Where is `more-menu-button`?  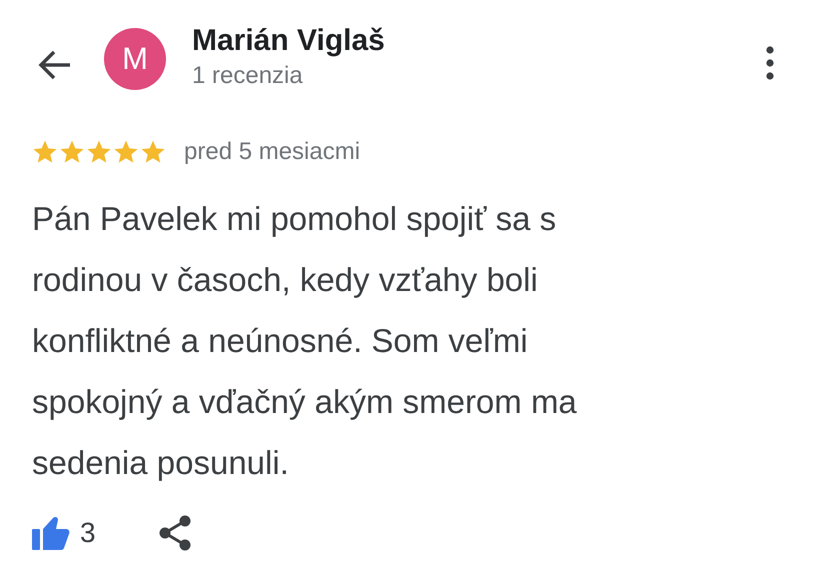
more-menu-button is located at coordinates (770, 63).